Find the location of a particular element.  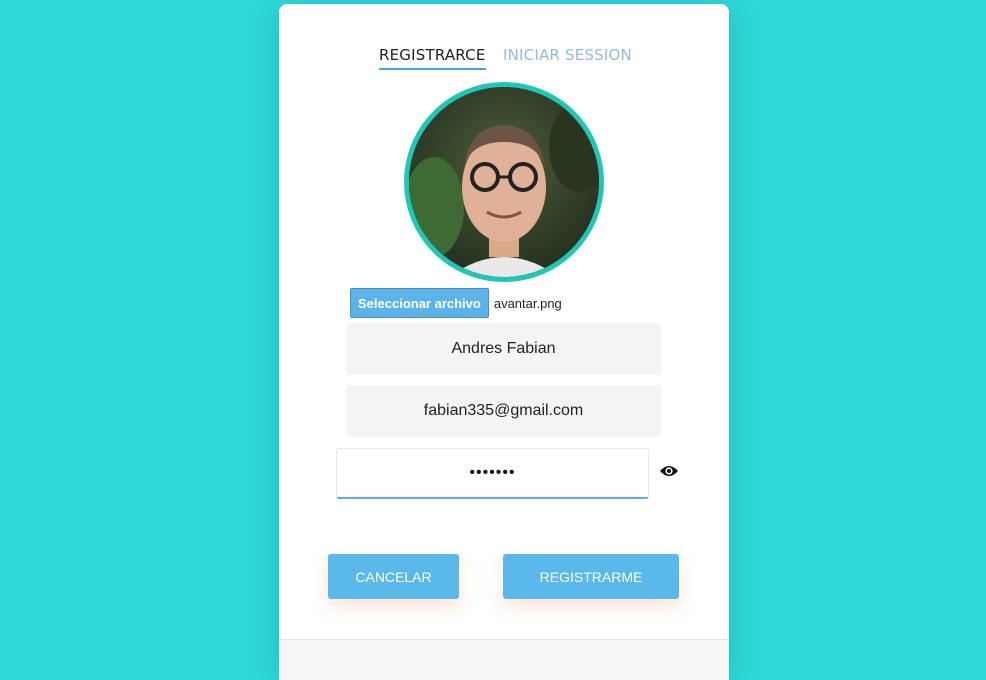

avatar is located at coordinates (504, 182).